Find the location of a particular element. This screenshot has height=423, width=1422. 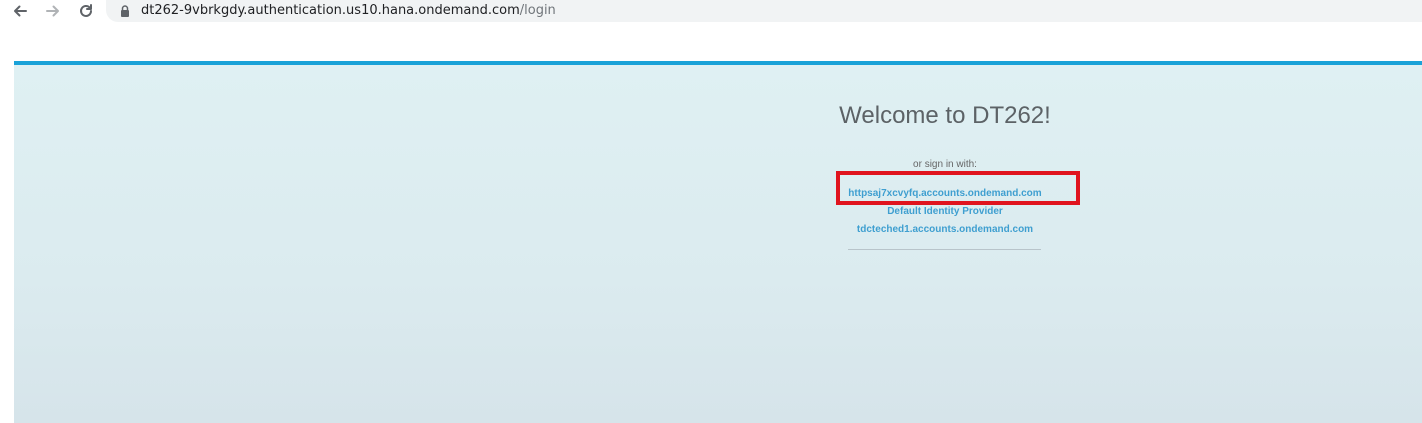

forward-button is located at coordinates (53, 11).